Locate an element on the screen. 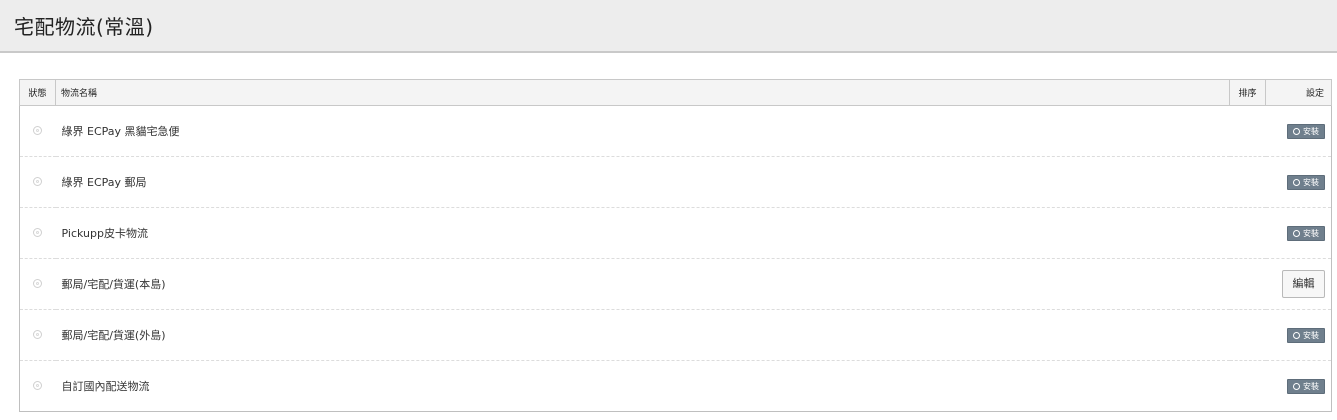  logistics-name: 綠界 ECPay 郵局 is located at coordinates (642, 182).